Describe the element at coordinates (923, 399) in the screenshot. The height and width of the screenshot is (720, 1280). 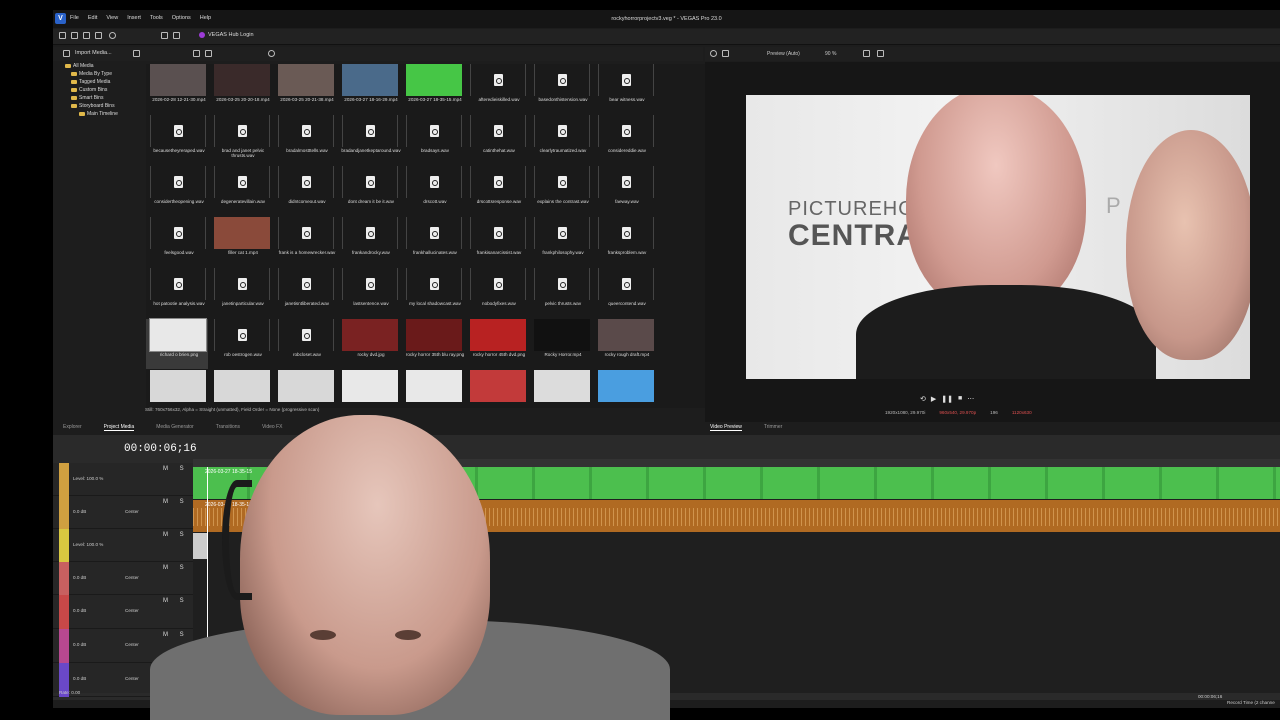
I see `loop-icon: ⟲` at that location.